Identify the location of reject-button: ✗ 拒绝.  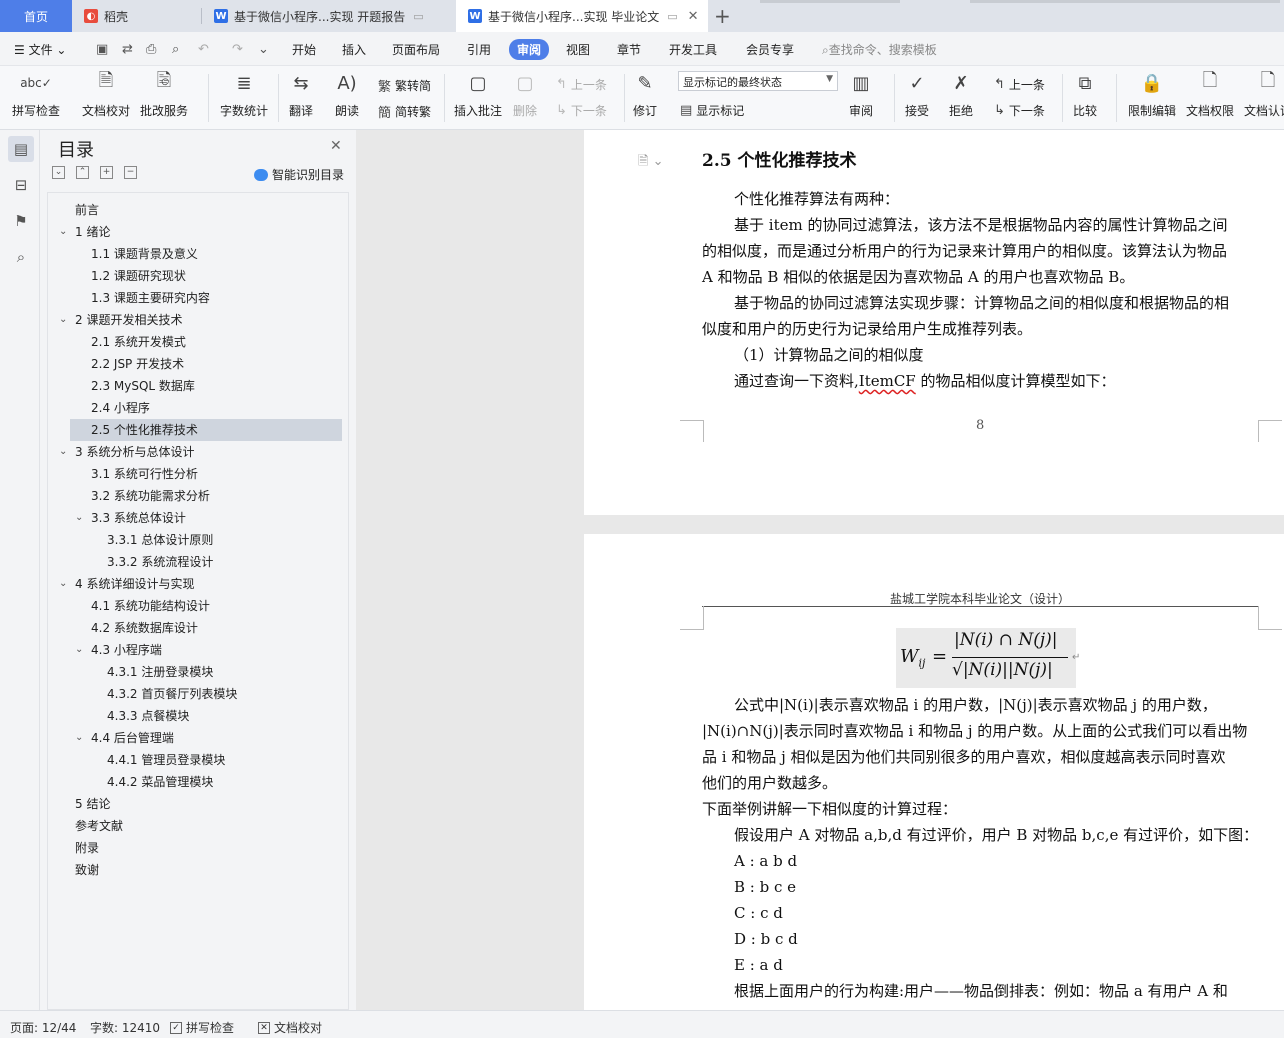
(961, 94).